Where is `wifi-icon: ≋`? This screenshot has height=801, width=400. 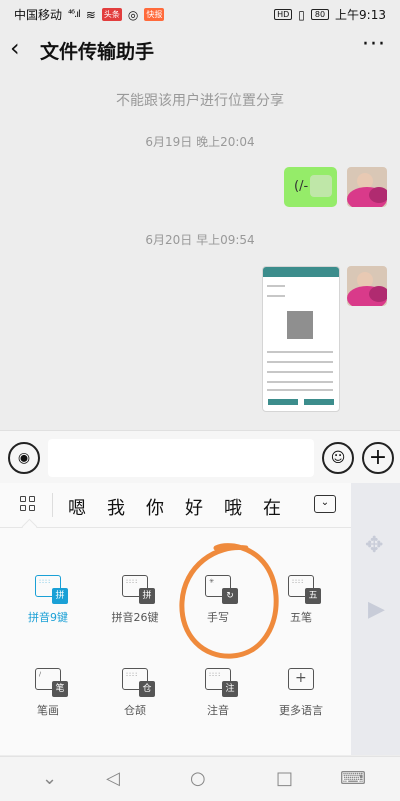 wifi-icon: ≋ is located at coordinates (90, 14).